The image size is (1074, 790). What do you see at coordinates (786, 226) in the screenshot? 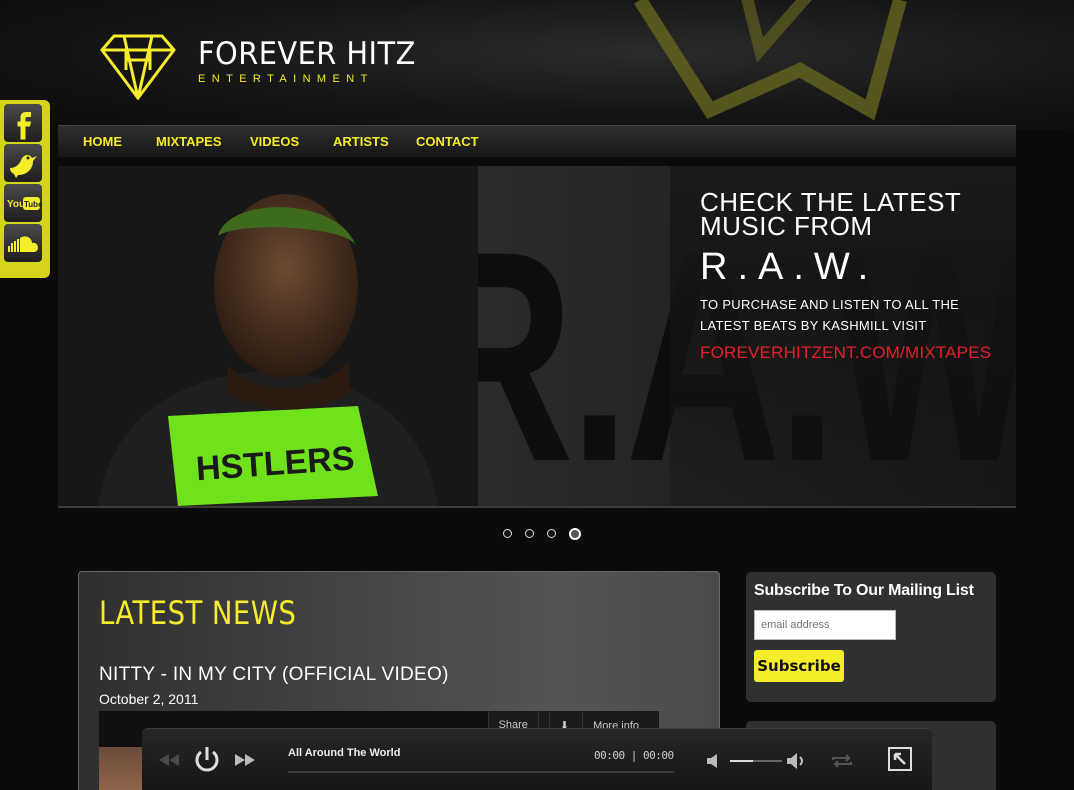
I see `caption-line-2: MUSIC FROM` at bounding box center [786, 226].